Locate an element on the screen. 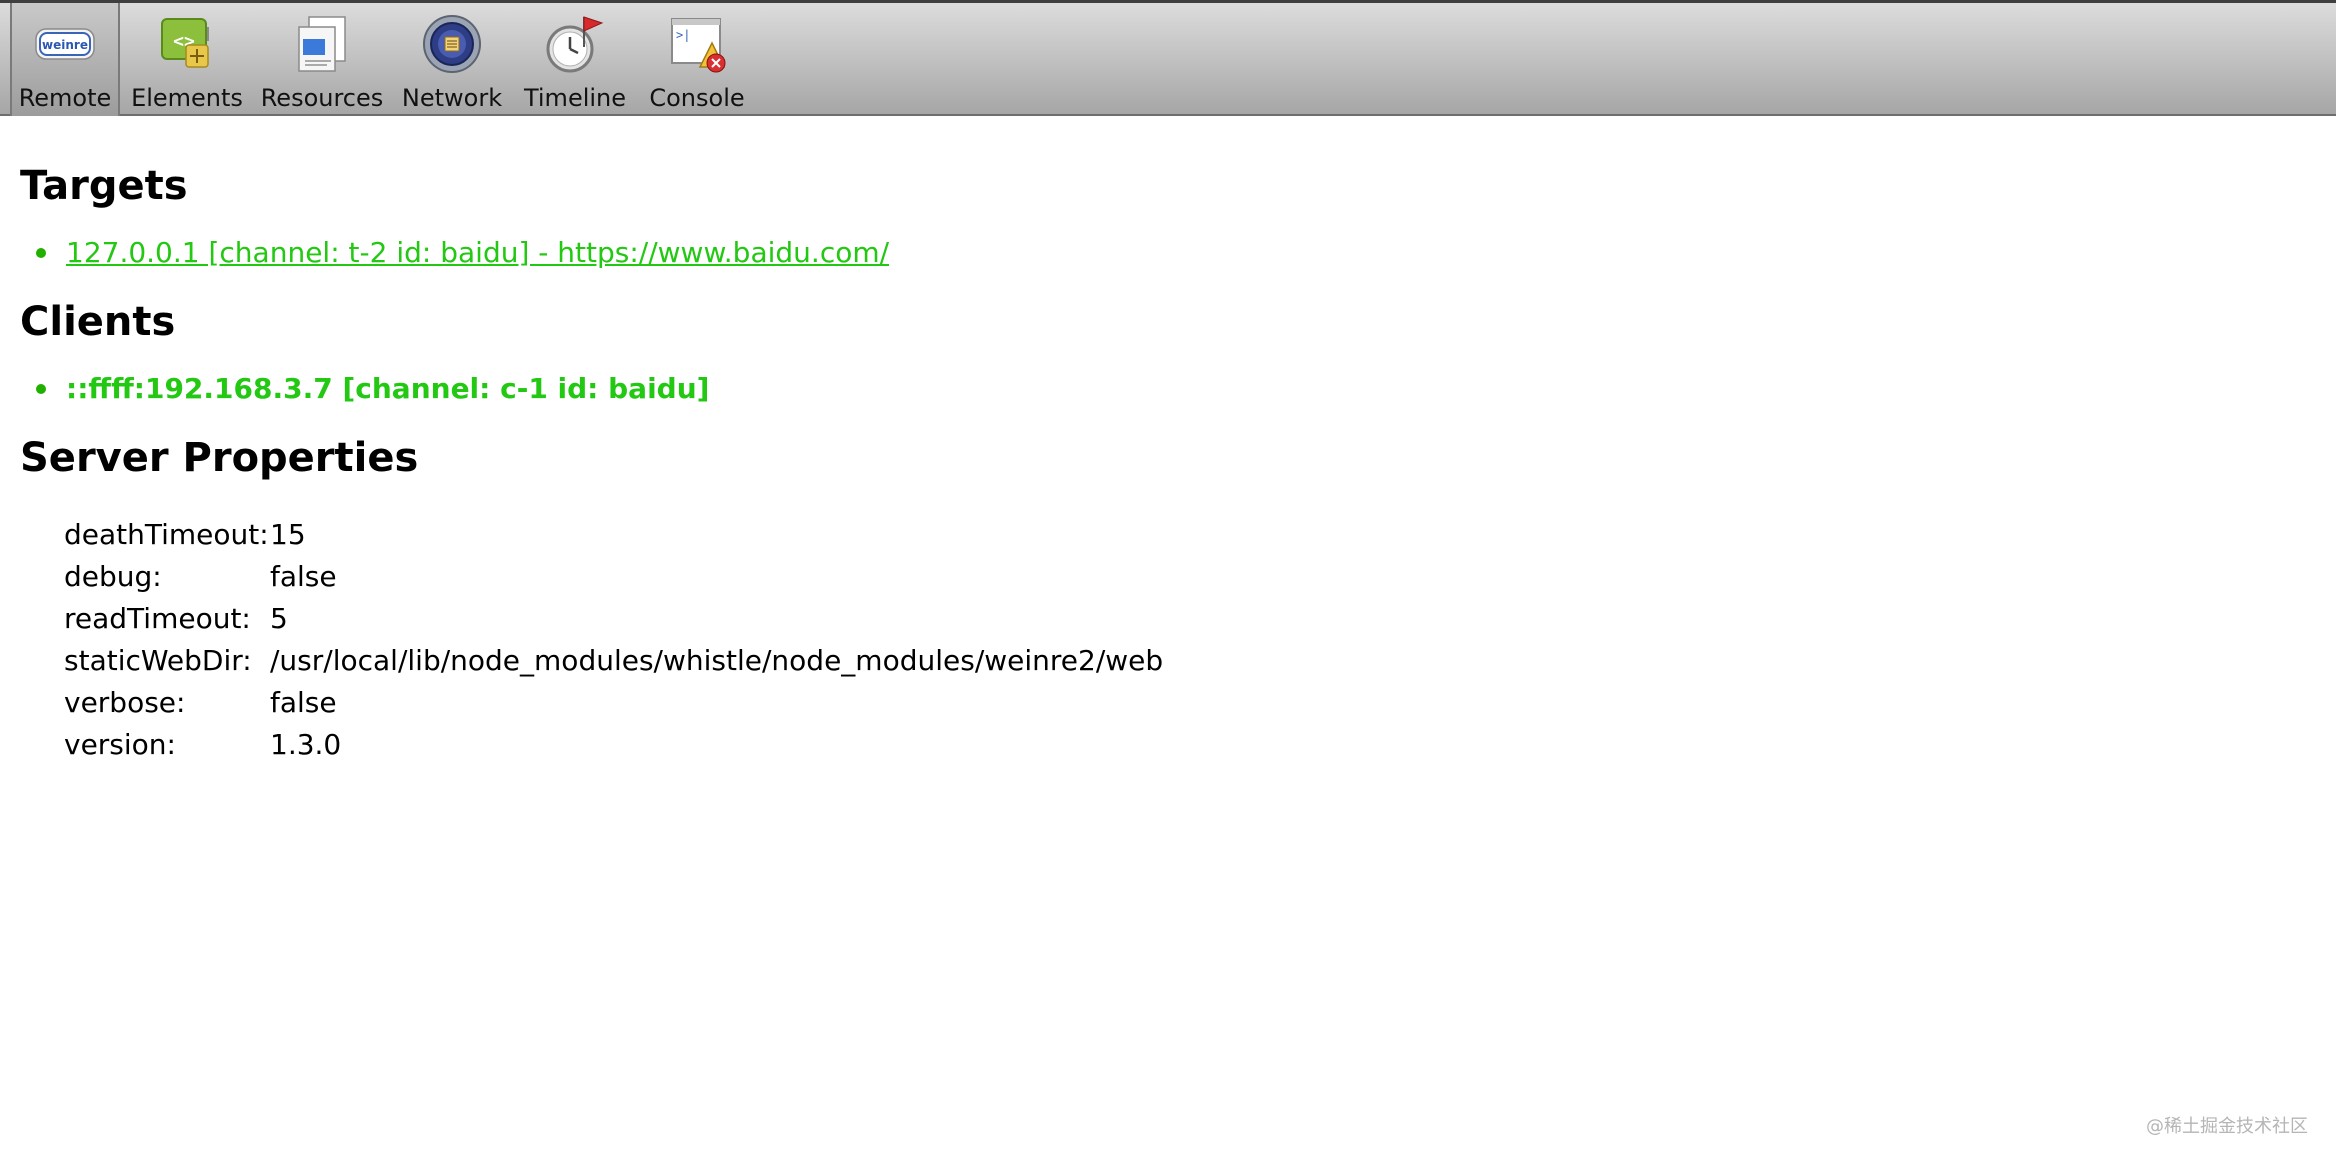  tab-console: >| Console is located at coordinates (697, 59).